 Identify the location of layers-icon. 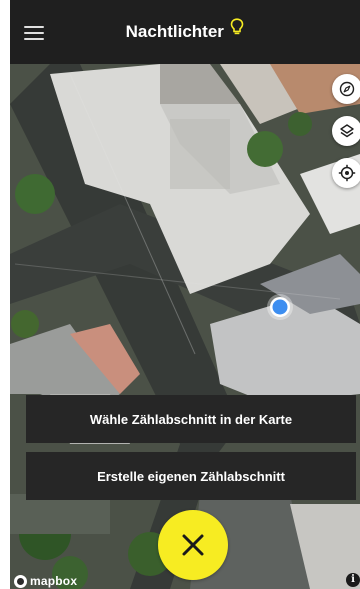
(347, 131).